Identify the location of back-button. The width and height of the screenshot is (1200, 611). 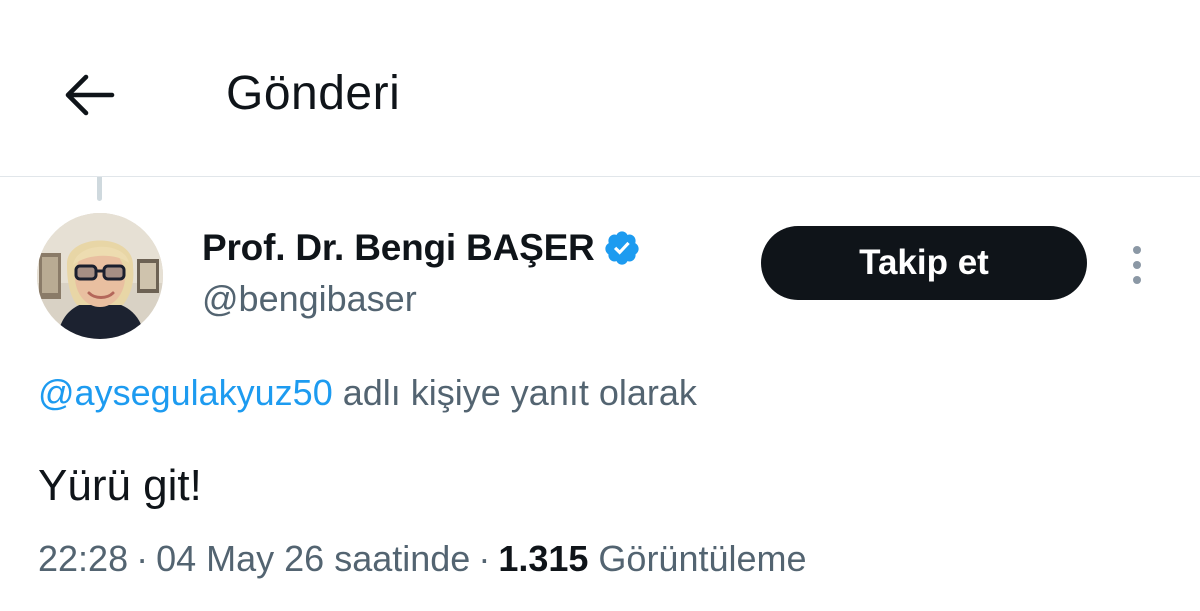
(88, 95).